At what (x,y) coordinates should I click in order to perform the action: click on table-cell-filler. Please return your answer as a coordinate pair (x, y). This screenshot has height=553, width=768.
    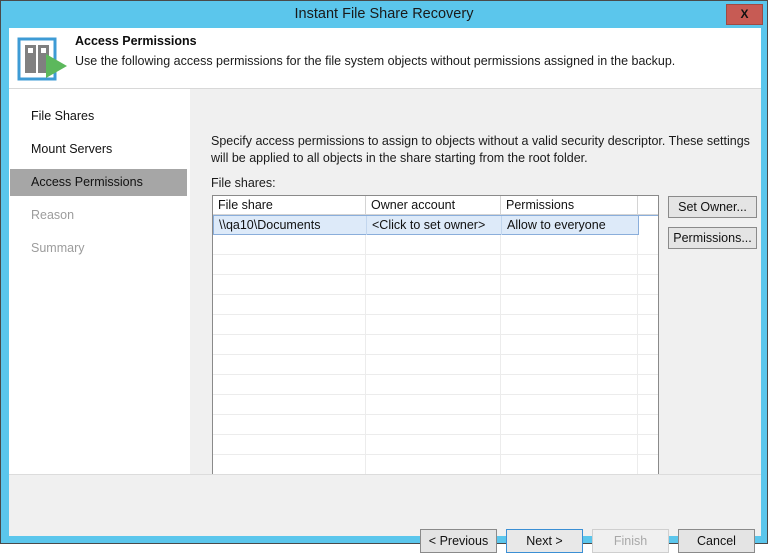
    Looking at the image, I should click on (648, 225).